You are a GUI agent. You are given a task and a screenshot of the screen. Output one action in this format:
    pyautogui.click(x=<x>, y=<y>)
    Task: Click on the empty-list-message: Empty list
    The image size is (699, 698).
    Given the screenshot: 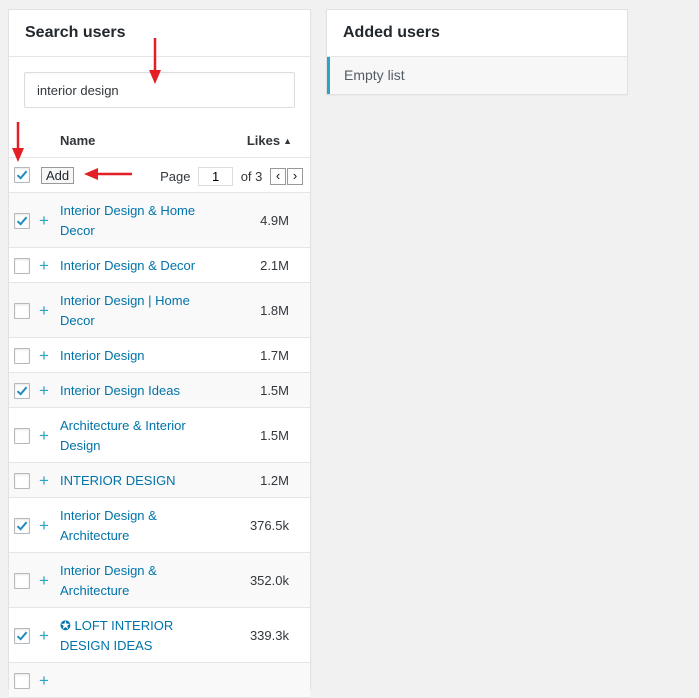 What is the action you would take?
    pyautogui.click(x=477, y=75)
    